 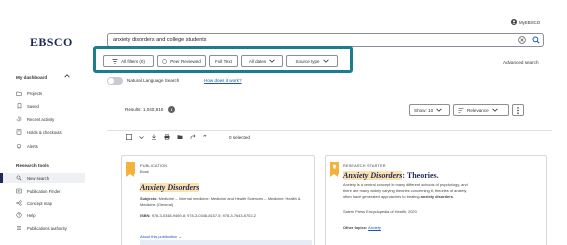 I want to click on desc-text: ., so click(x=453, y=196).